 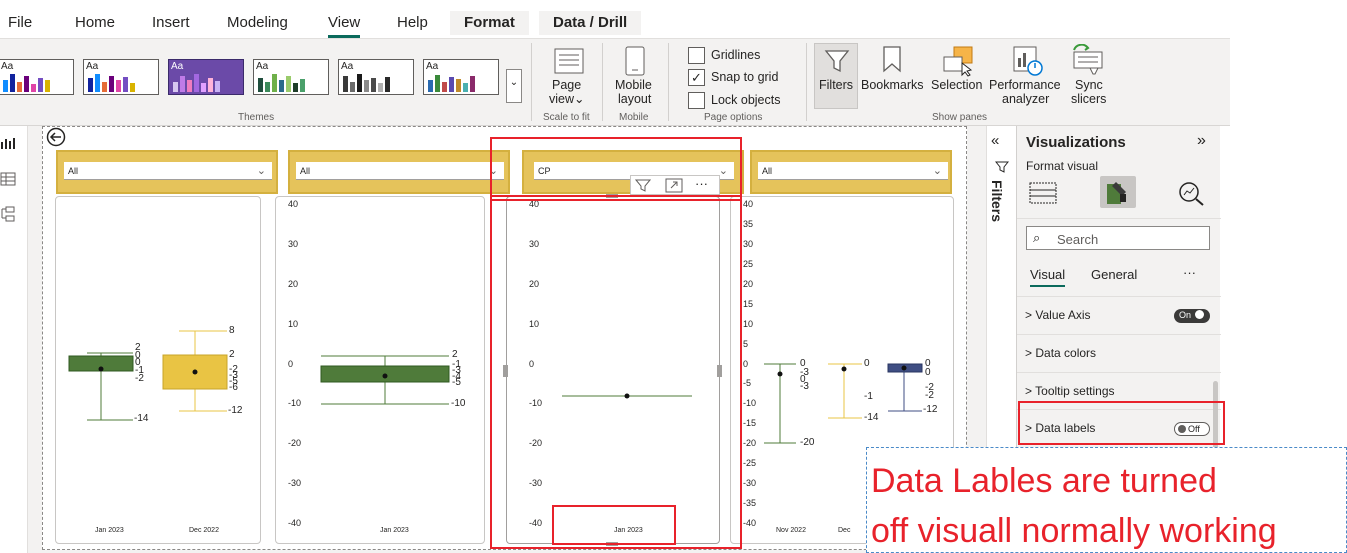 What do you see at coordinates (590, 23) in the screenshot?
I see `tab-data-drill: Data / Drill` at bounding box center [590, 23].